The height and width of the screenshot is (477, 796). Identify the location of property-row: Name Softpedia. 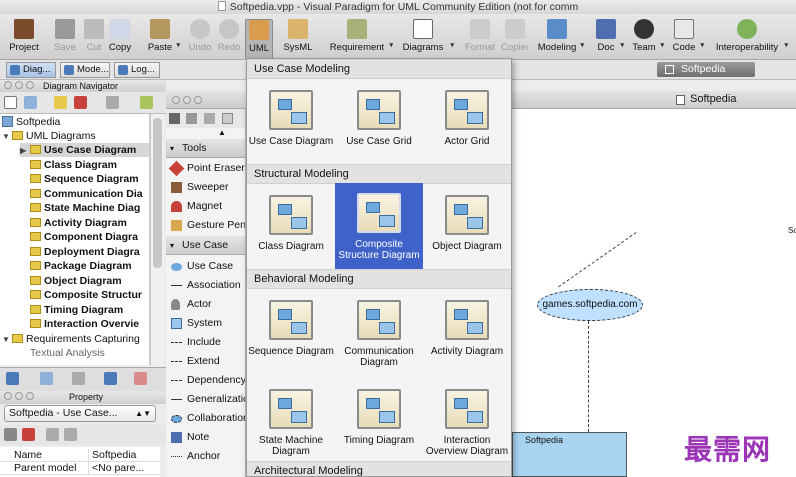
(80, 455).